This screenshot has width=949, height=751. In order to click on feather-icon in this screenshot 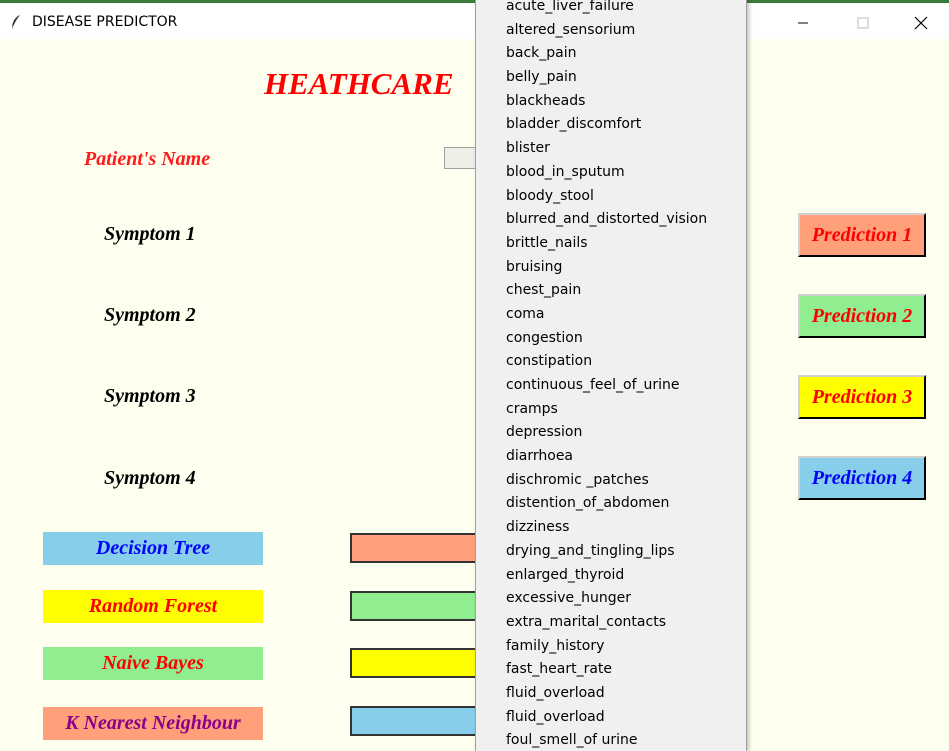, I will do `click(15, 22)`.